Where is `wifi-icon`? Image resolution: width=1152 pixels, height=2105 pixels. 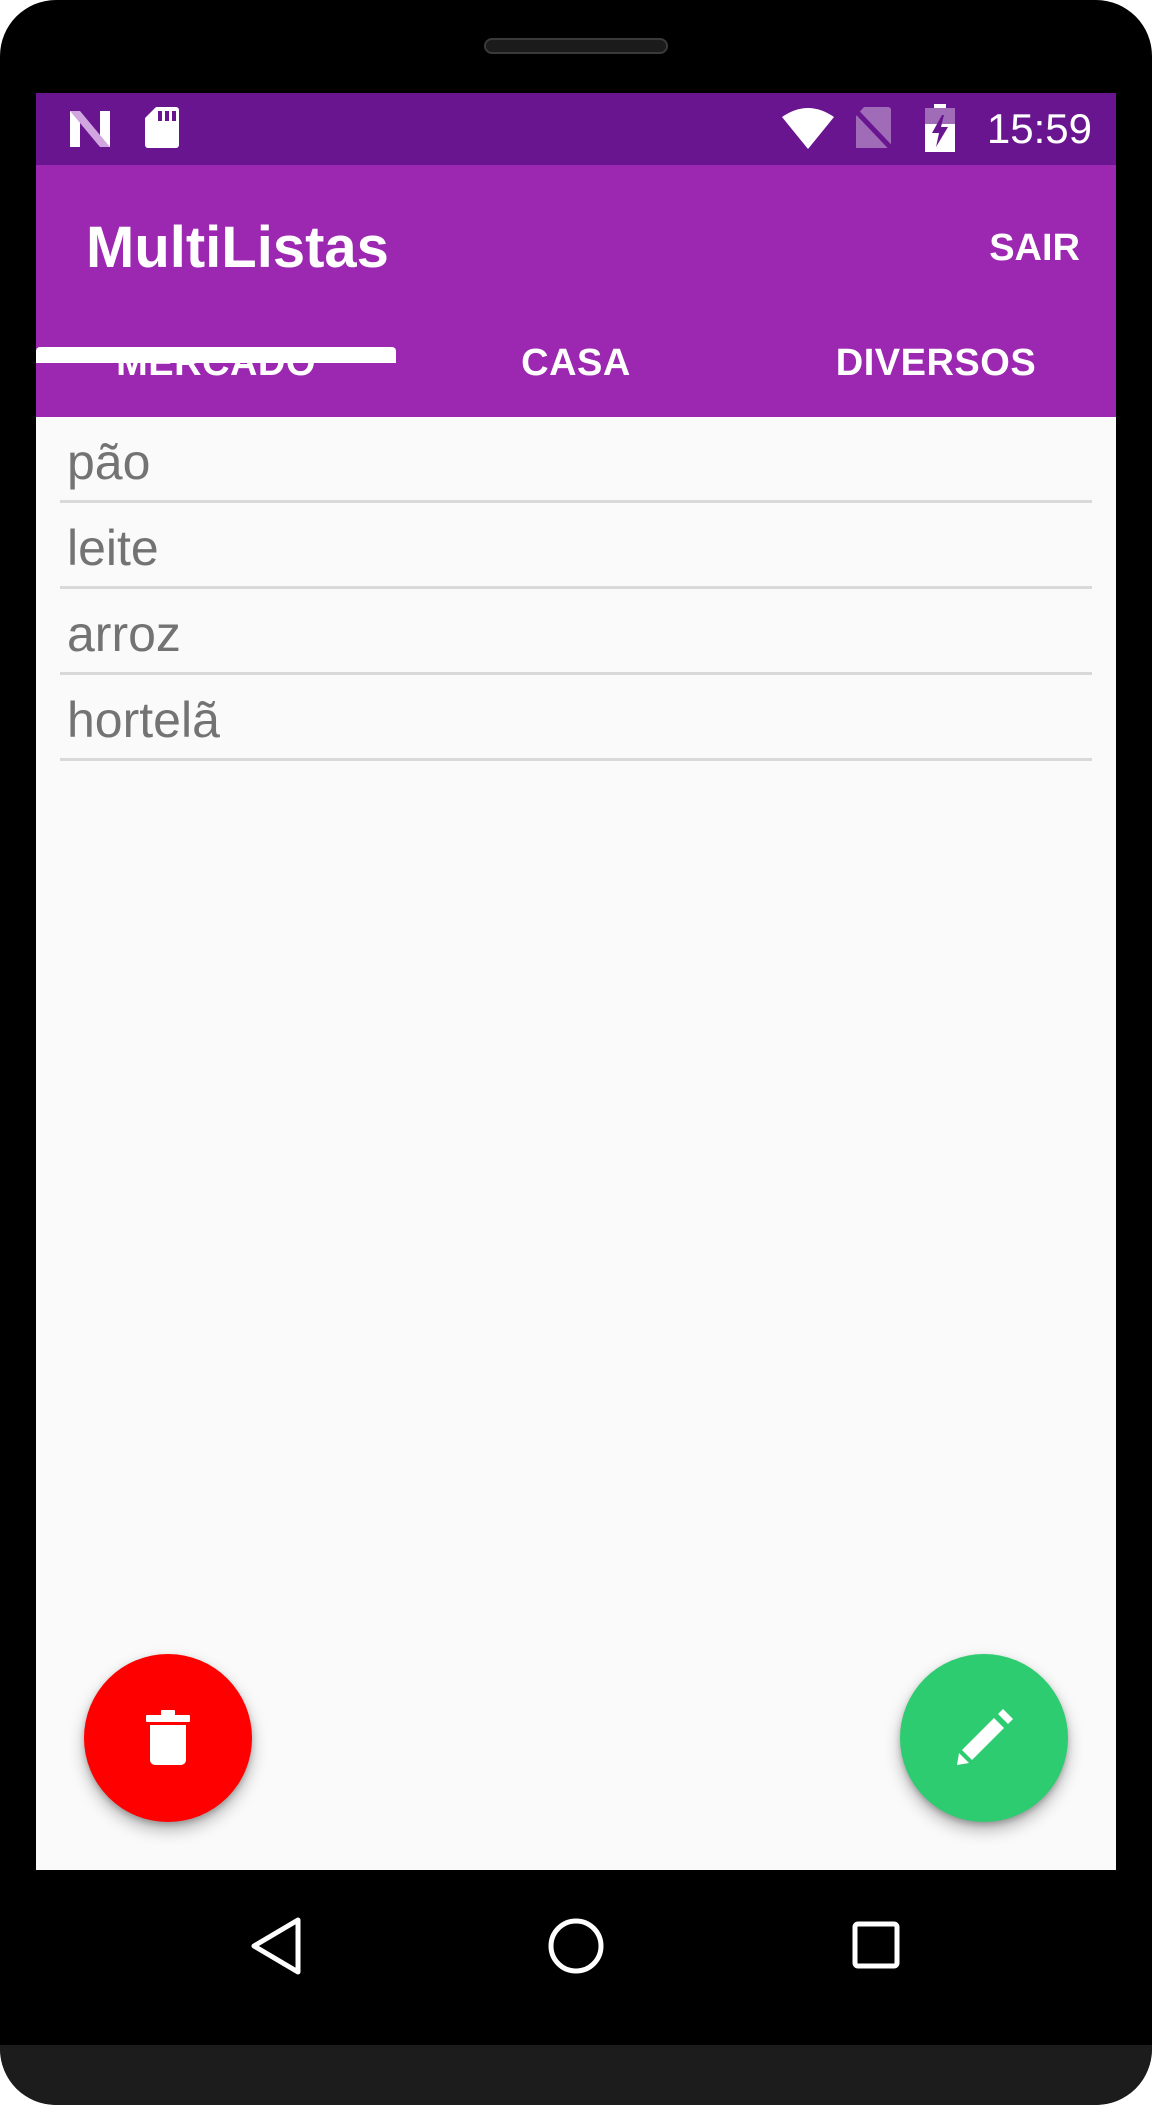 wifi-icon is located at coordinates (808, 128).